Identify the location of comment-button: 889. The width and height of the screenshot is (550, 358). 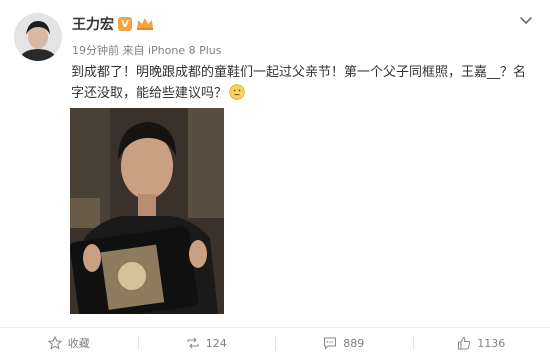
(344, 343).